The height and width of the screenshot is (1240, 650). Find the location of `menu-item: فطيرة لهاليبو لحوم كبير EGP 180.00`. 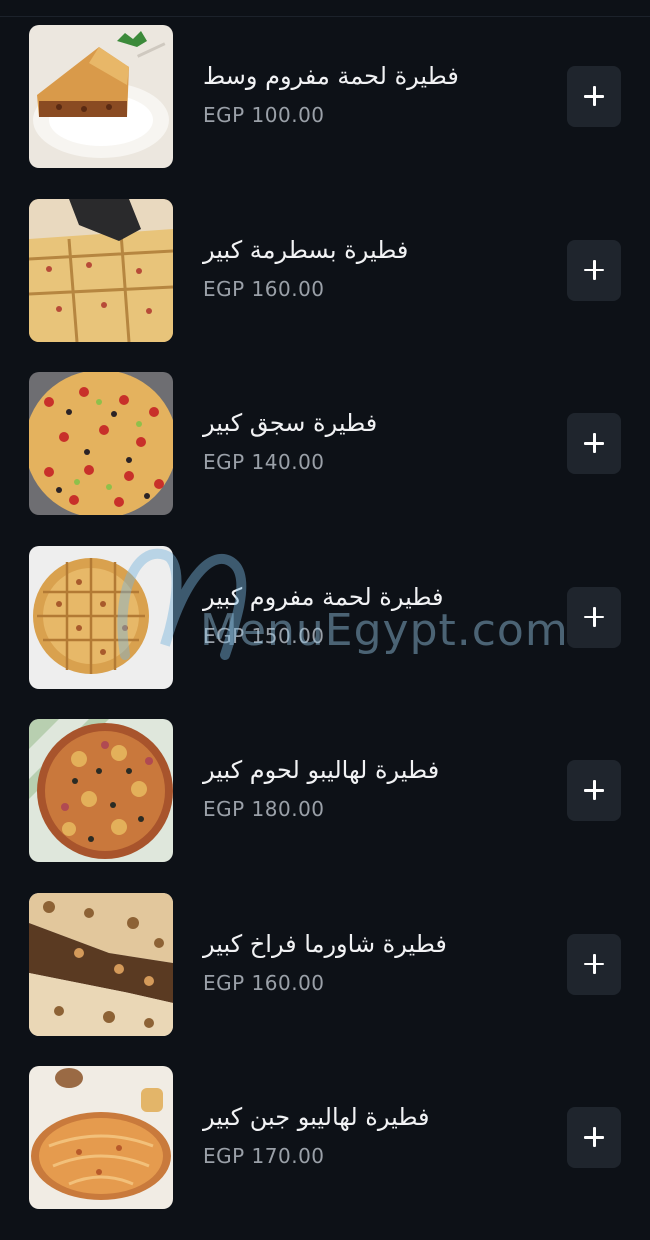

menu-item: فطيرة لهاليبو لحوم كبير EGP 180.00 is located at coordinates (325, 806).